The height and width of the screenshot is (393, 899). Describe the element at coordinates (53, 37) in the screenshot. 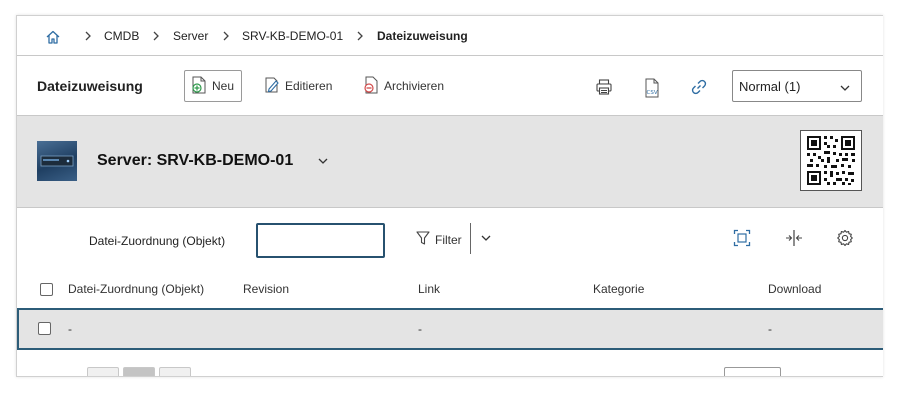

I see `home-icon` at that location.